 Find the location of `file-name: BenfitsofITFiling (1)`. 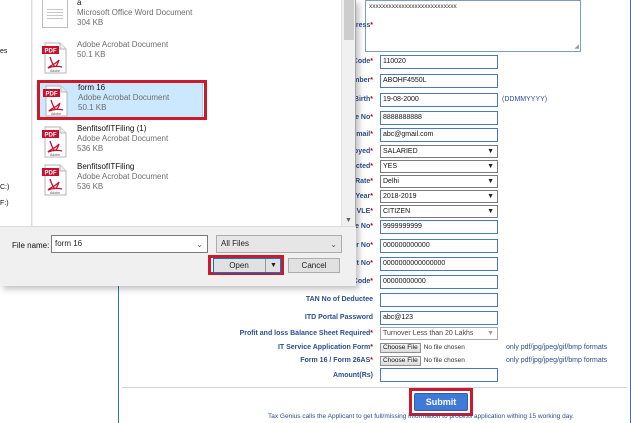

file-name: BenfitsofITFiling (1) is located at coordinates (112, 128).